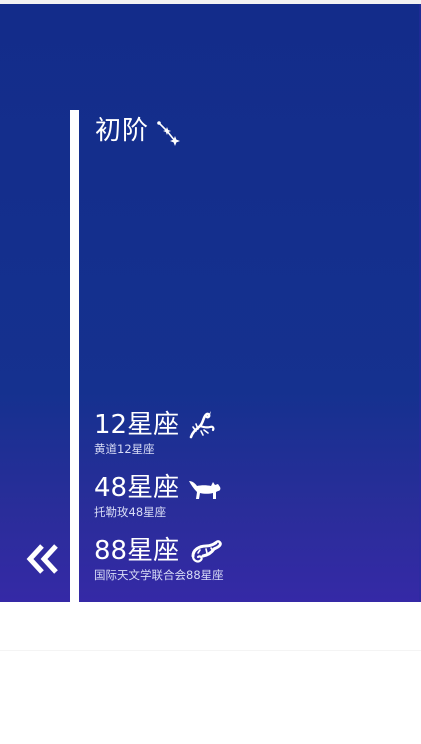 The image size is (421, 744). I want to click on category-48-constellations: 48星座 托勒玫48星座, so click(158, 496).